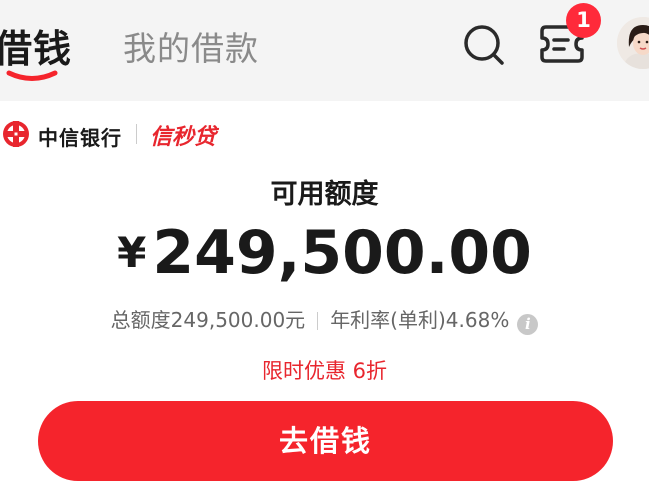 The image size is (649, 498). I want to click on info-divider, so click(318, 321).